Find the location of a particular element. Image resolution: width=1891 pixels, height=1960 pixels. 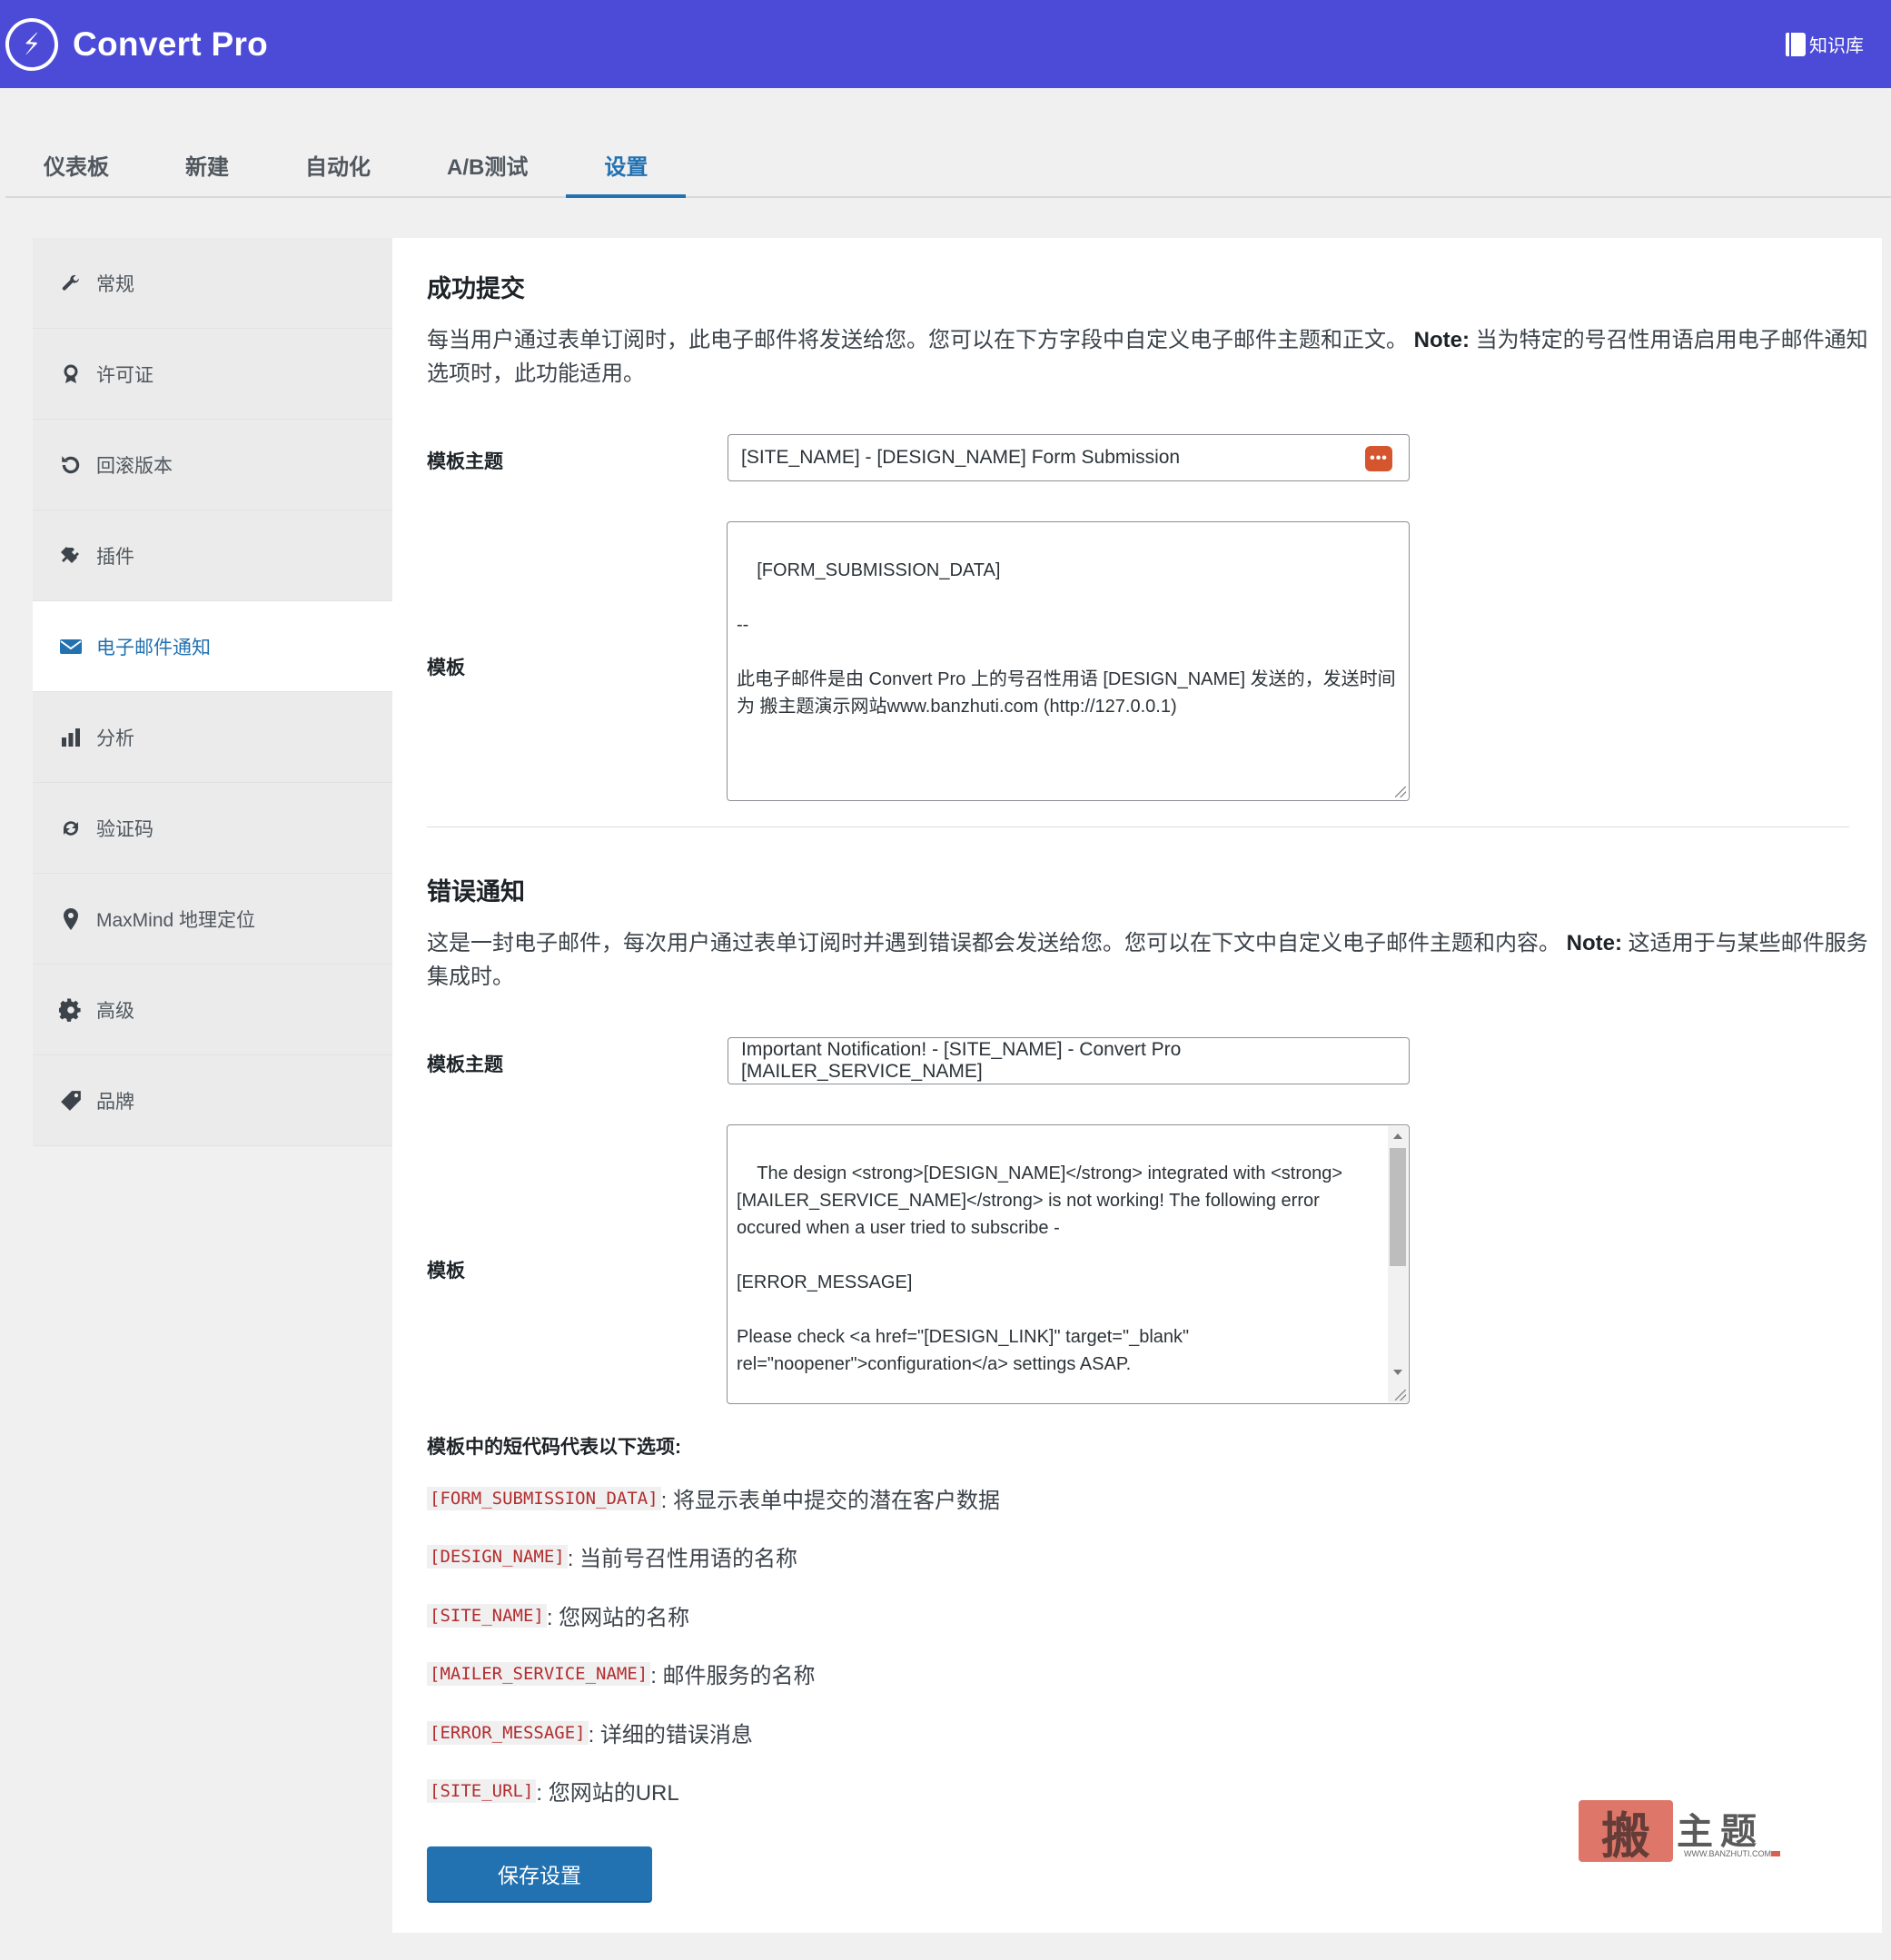

shortcode-item: [SITE_URL] : 您网站的URL is located at coordinates (553, 1791).